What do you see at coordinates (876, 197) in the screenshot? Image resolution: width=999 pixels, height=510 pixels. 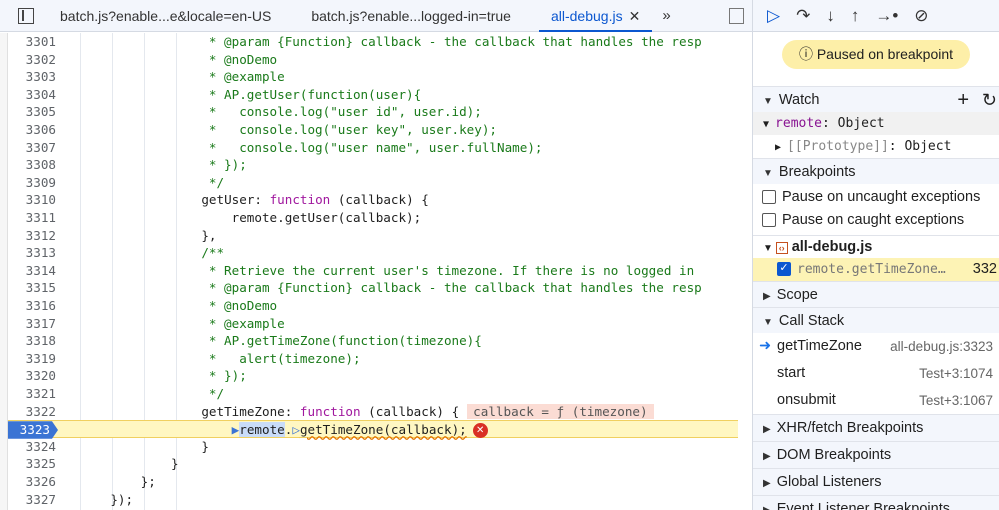 I see `pause-uncaught-checkbox: Pause on uncaught exceptions` at bounding box center [876, 197].